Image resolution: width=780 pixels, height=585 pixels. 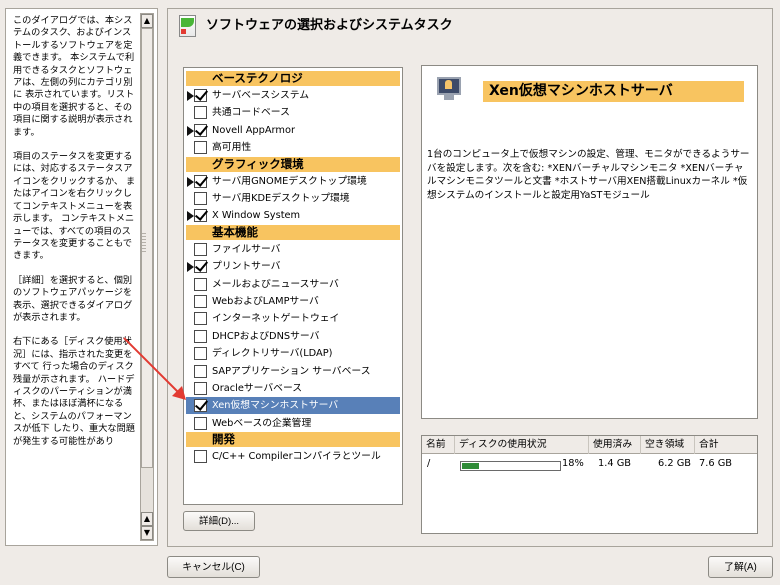 What do you see at coordinates (147, 533) in the screenshot?
I see `scroll-down-icon: ▼` at bounding box center [147, 533].